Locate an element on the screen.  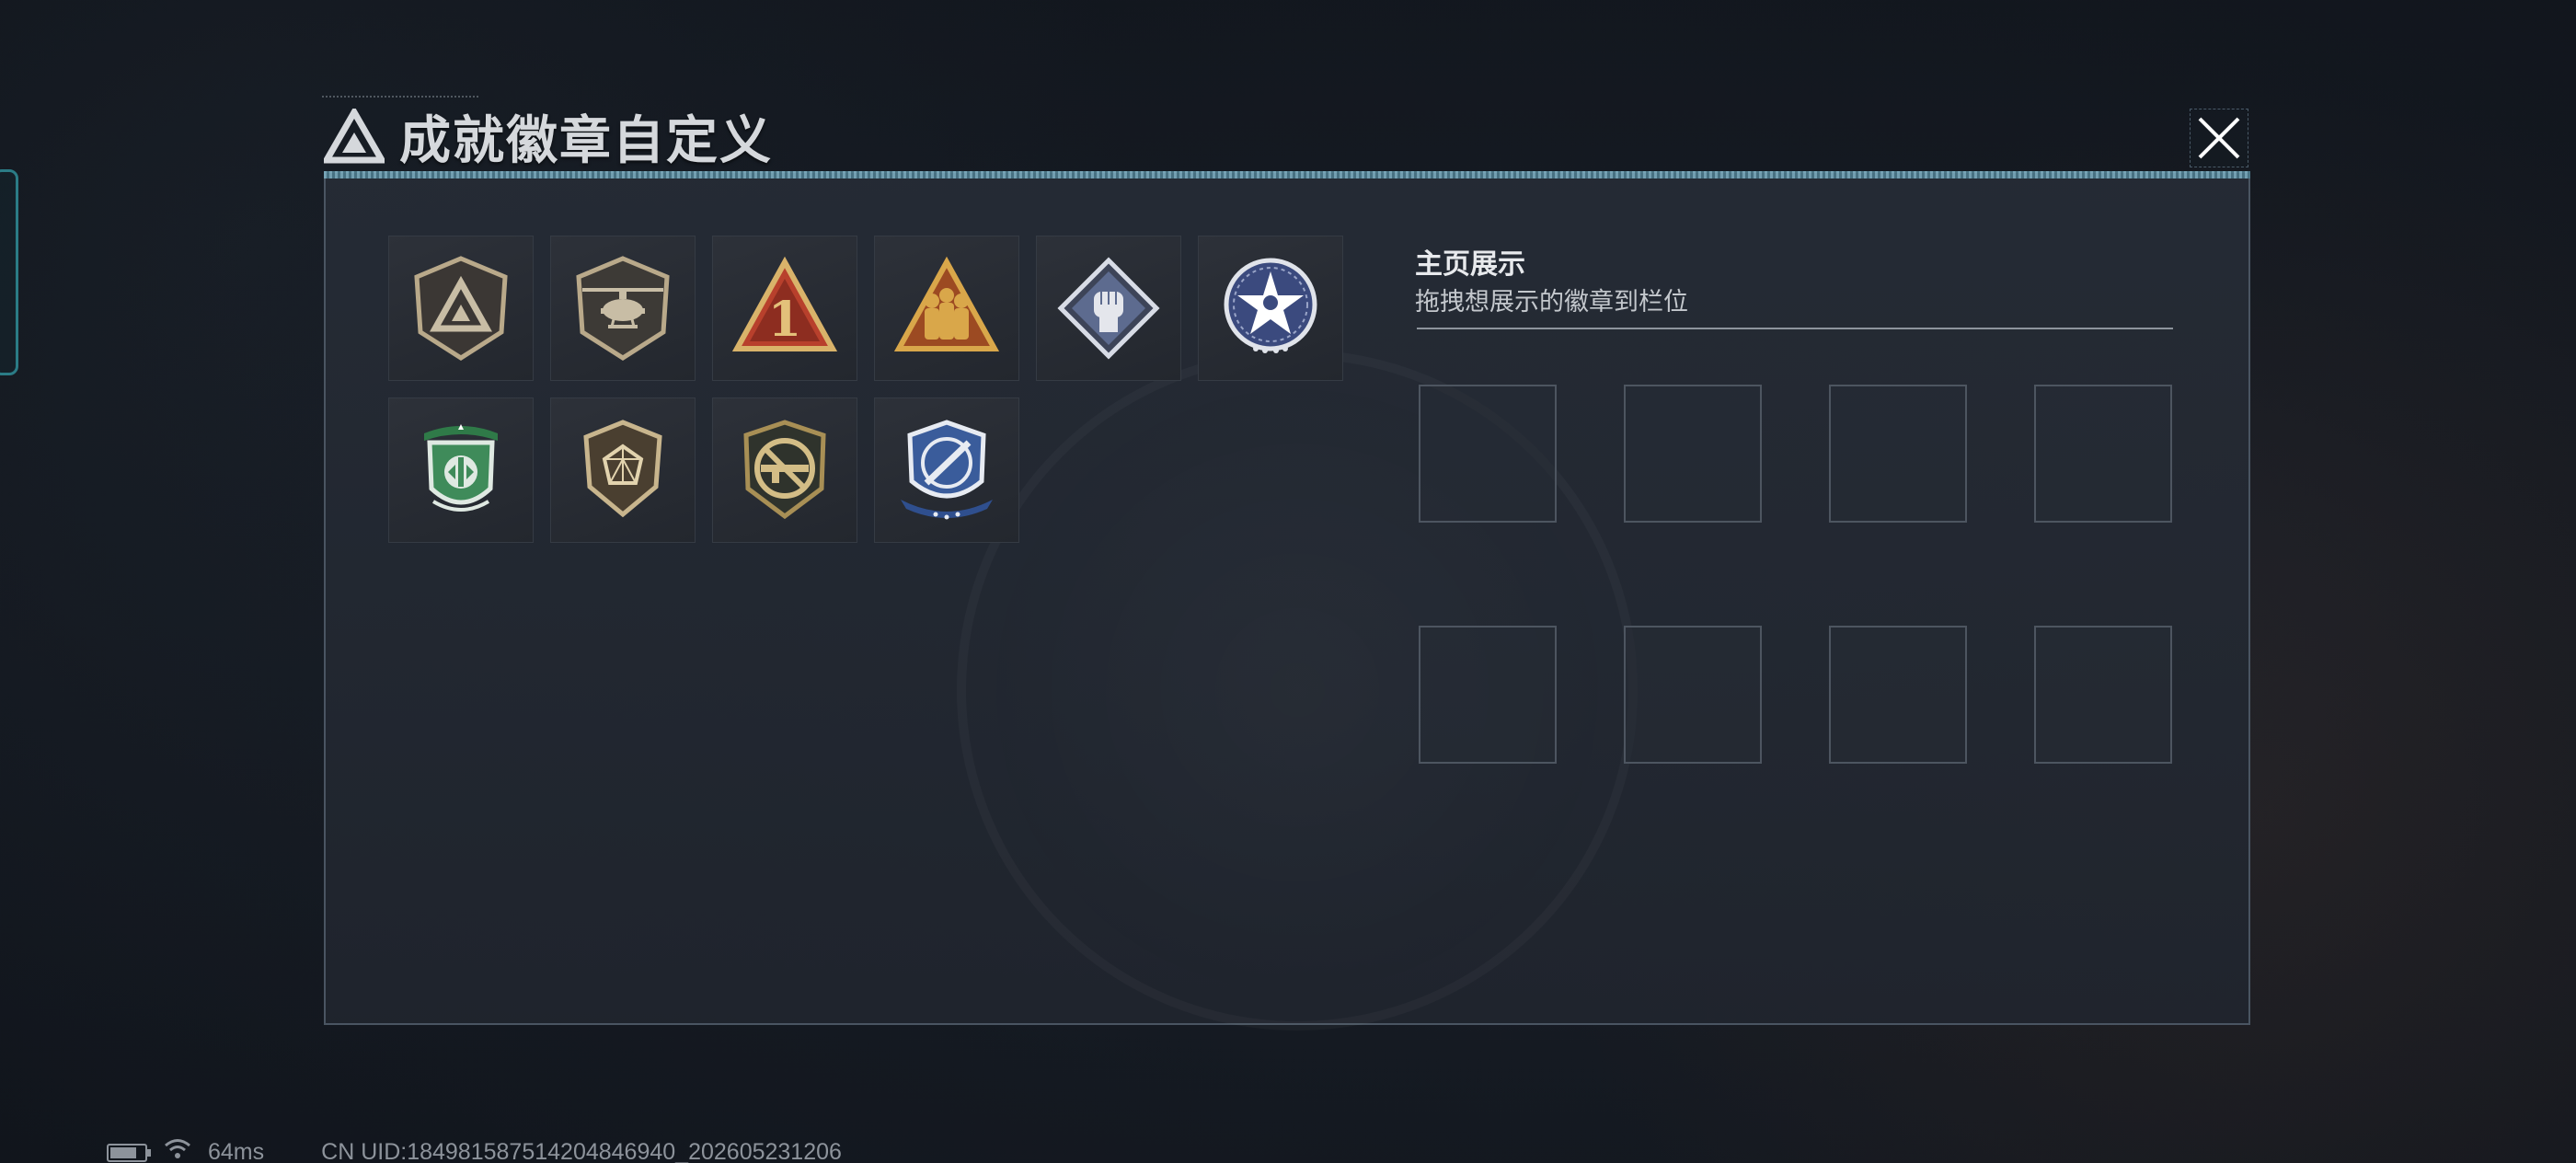
badge-tile-helicopter is located at coordinates (623, 308).